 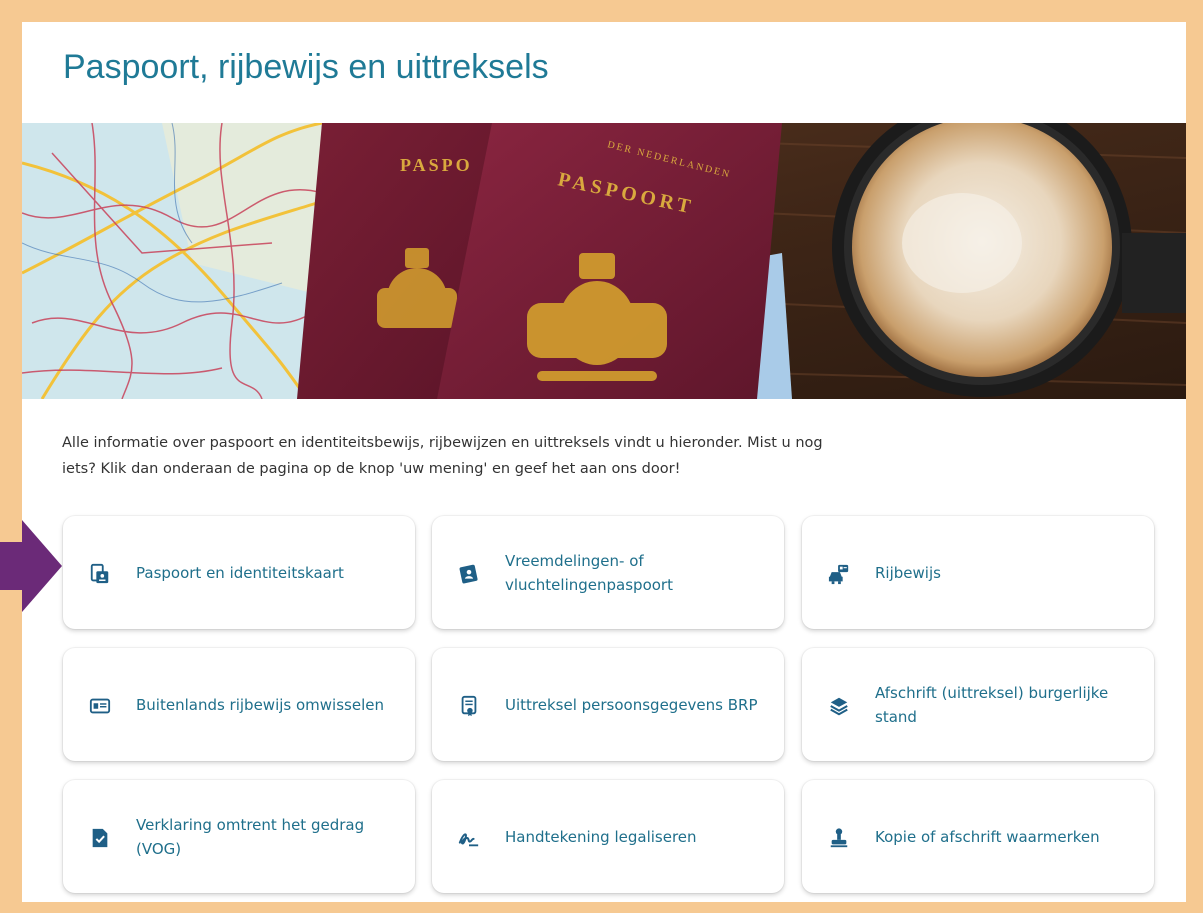 I want to click on card-label: Verklaring omtrent het gedrag (VOG), so click(x=250, y=836).